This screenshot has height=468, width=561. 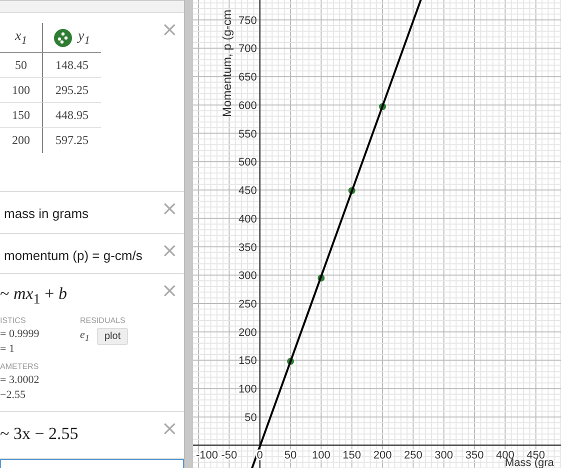 I want to click on x-tick-label: 50, so click(x=290, y=455).